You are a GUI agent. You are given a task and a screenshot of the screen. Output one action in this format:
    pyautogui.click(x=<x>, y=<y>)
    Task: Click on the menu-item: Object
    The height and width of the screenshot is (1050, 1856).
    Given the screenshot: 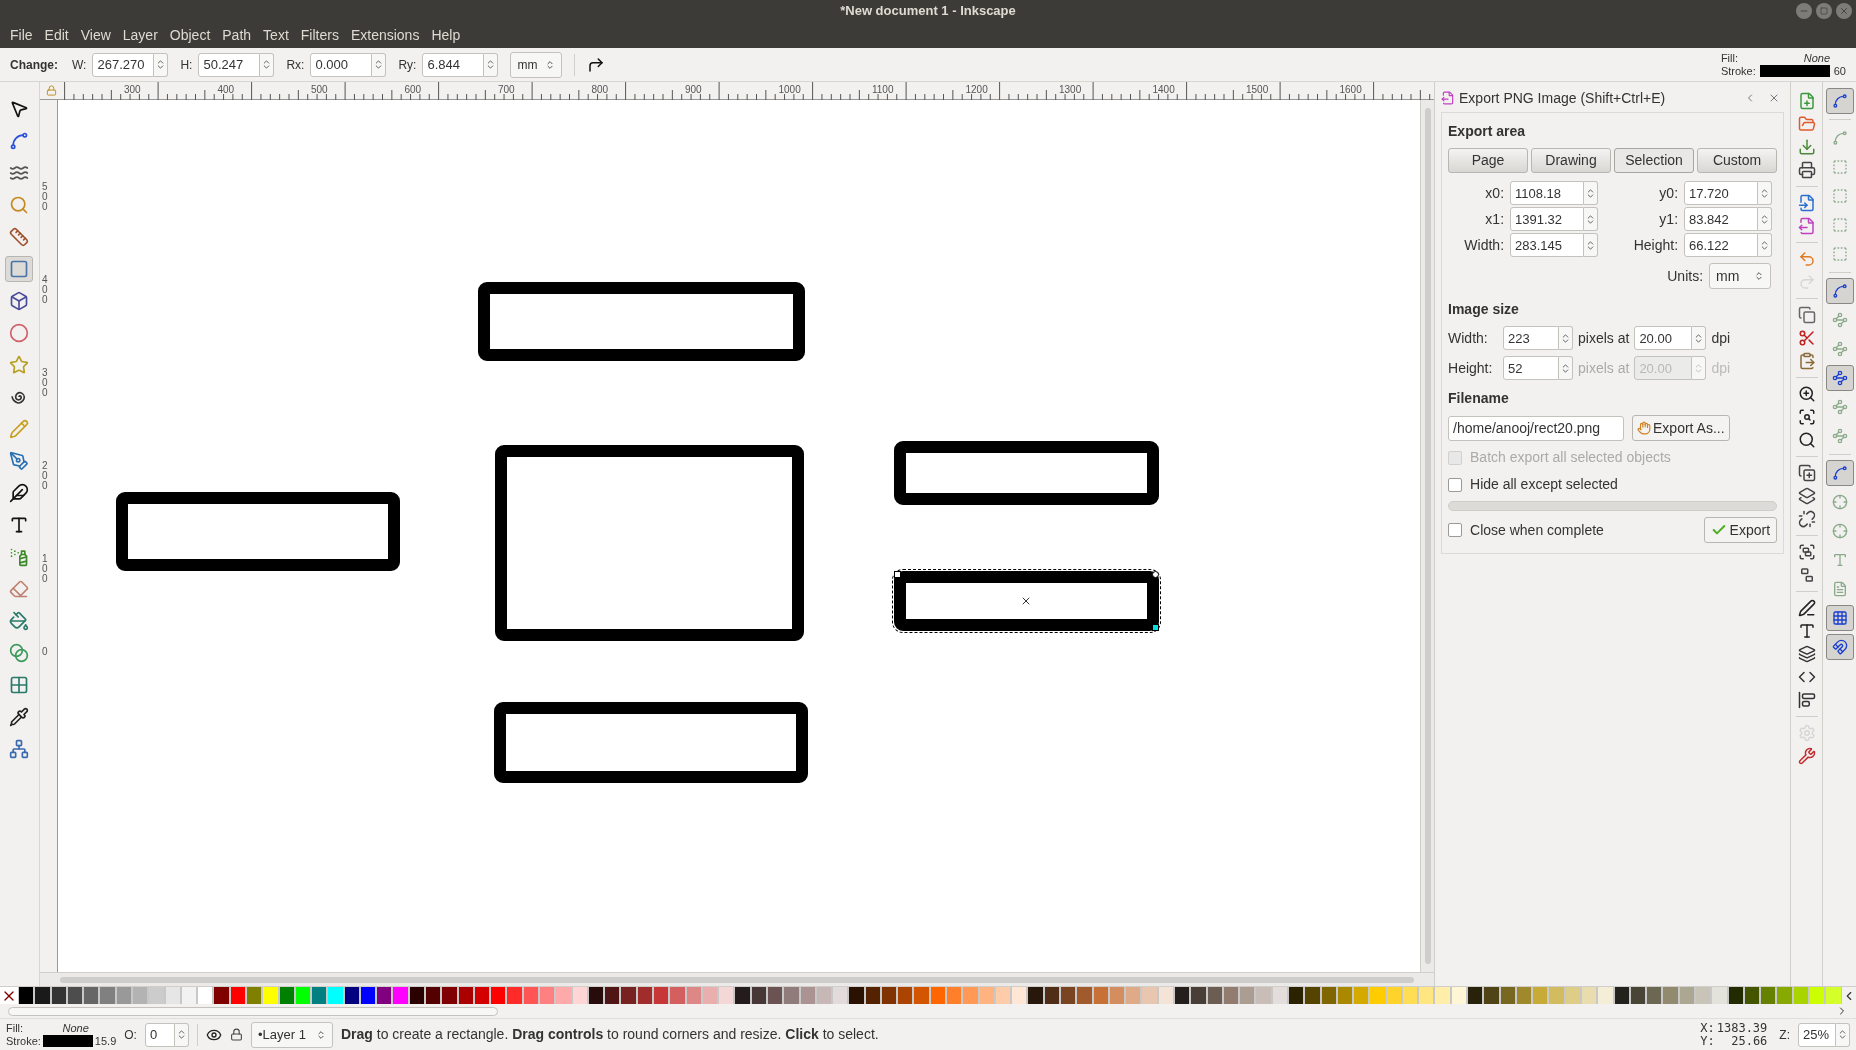 What is the action you would take?
    pyautogui.click(x=190, y=35)
    